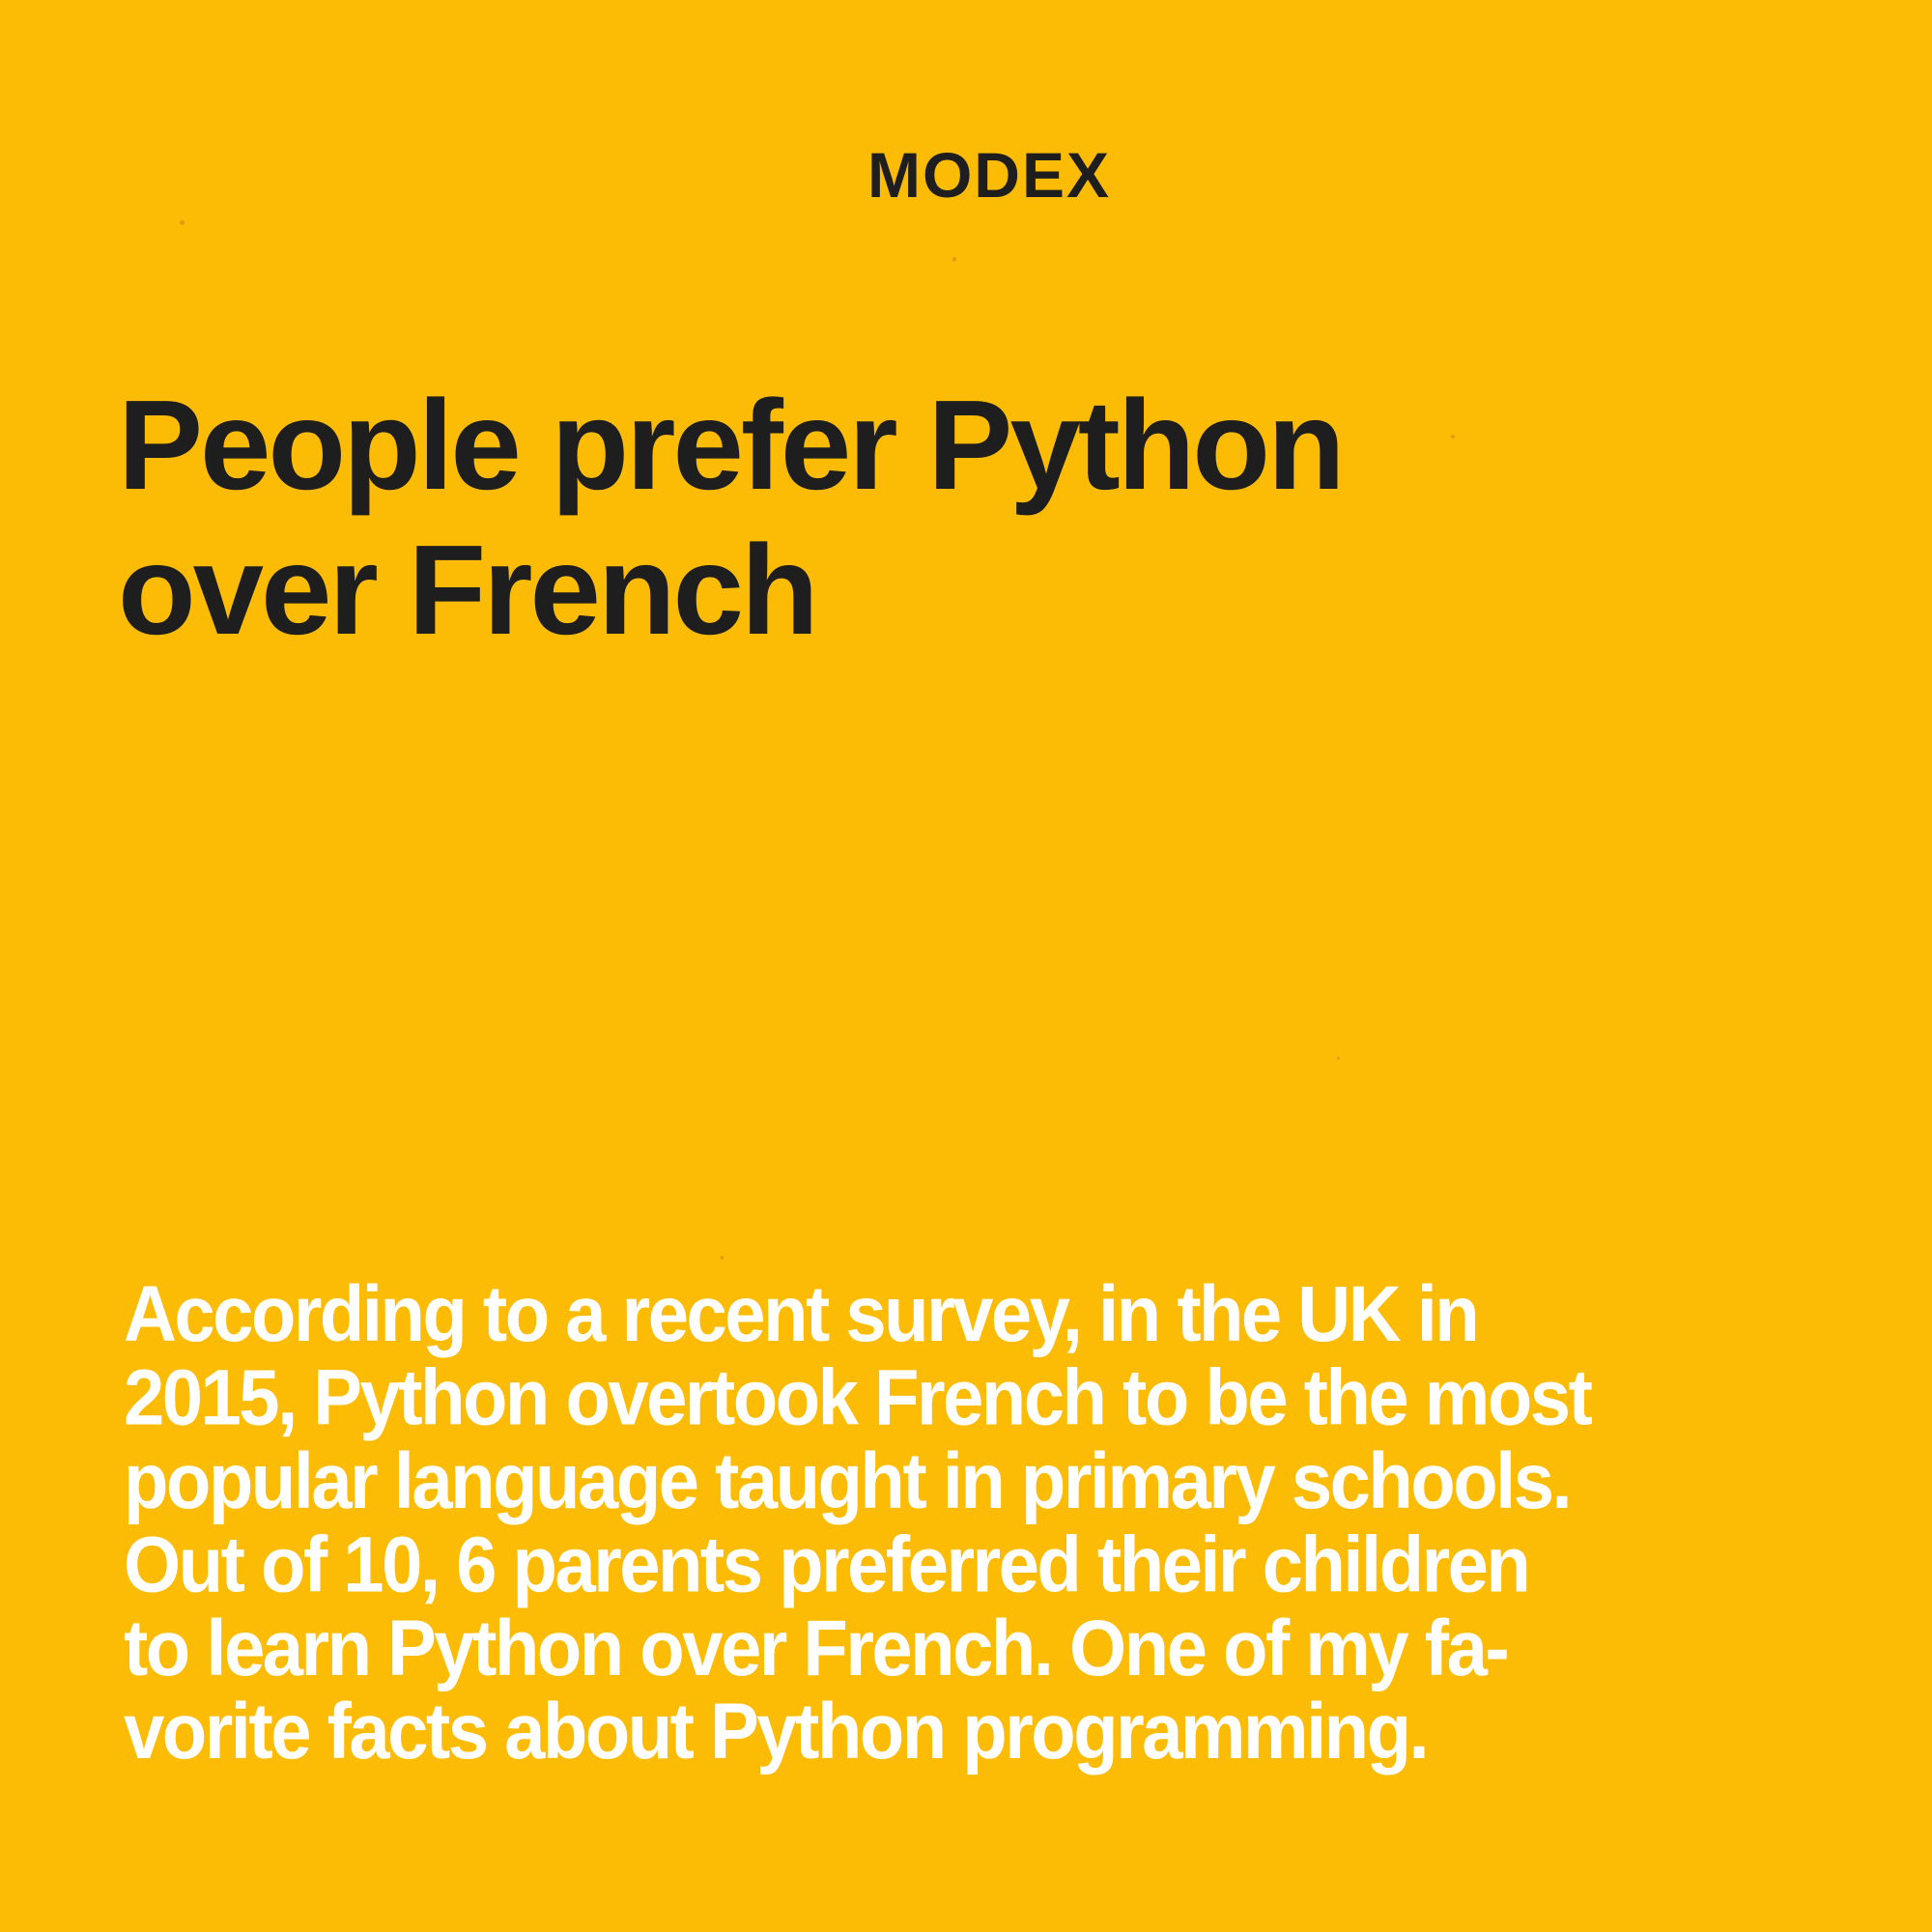 The width and height of the screenshot is (1932, 1932). Describe the element at coordinates (732, 445) in the screenshot. I see `headline-line: People prefer Python` at that location.